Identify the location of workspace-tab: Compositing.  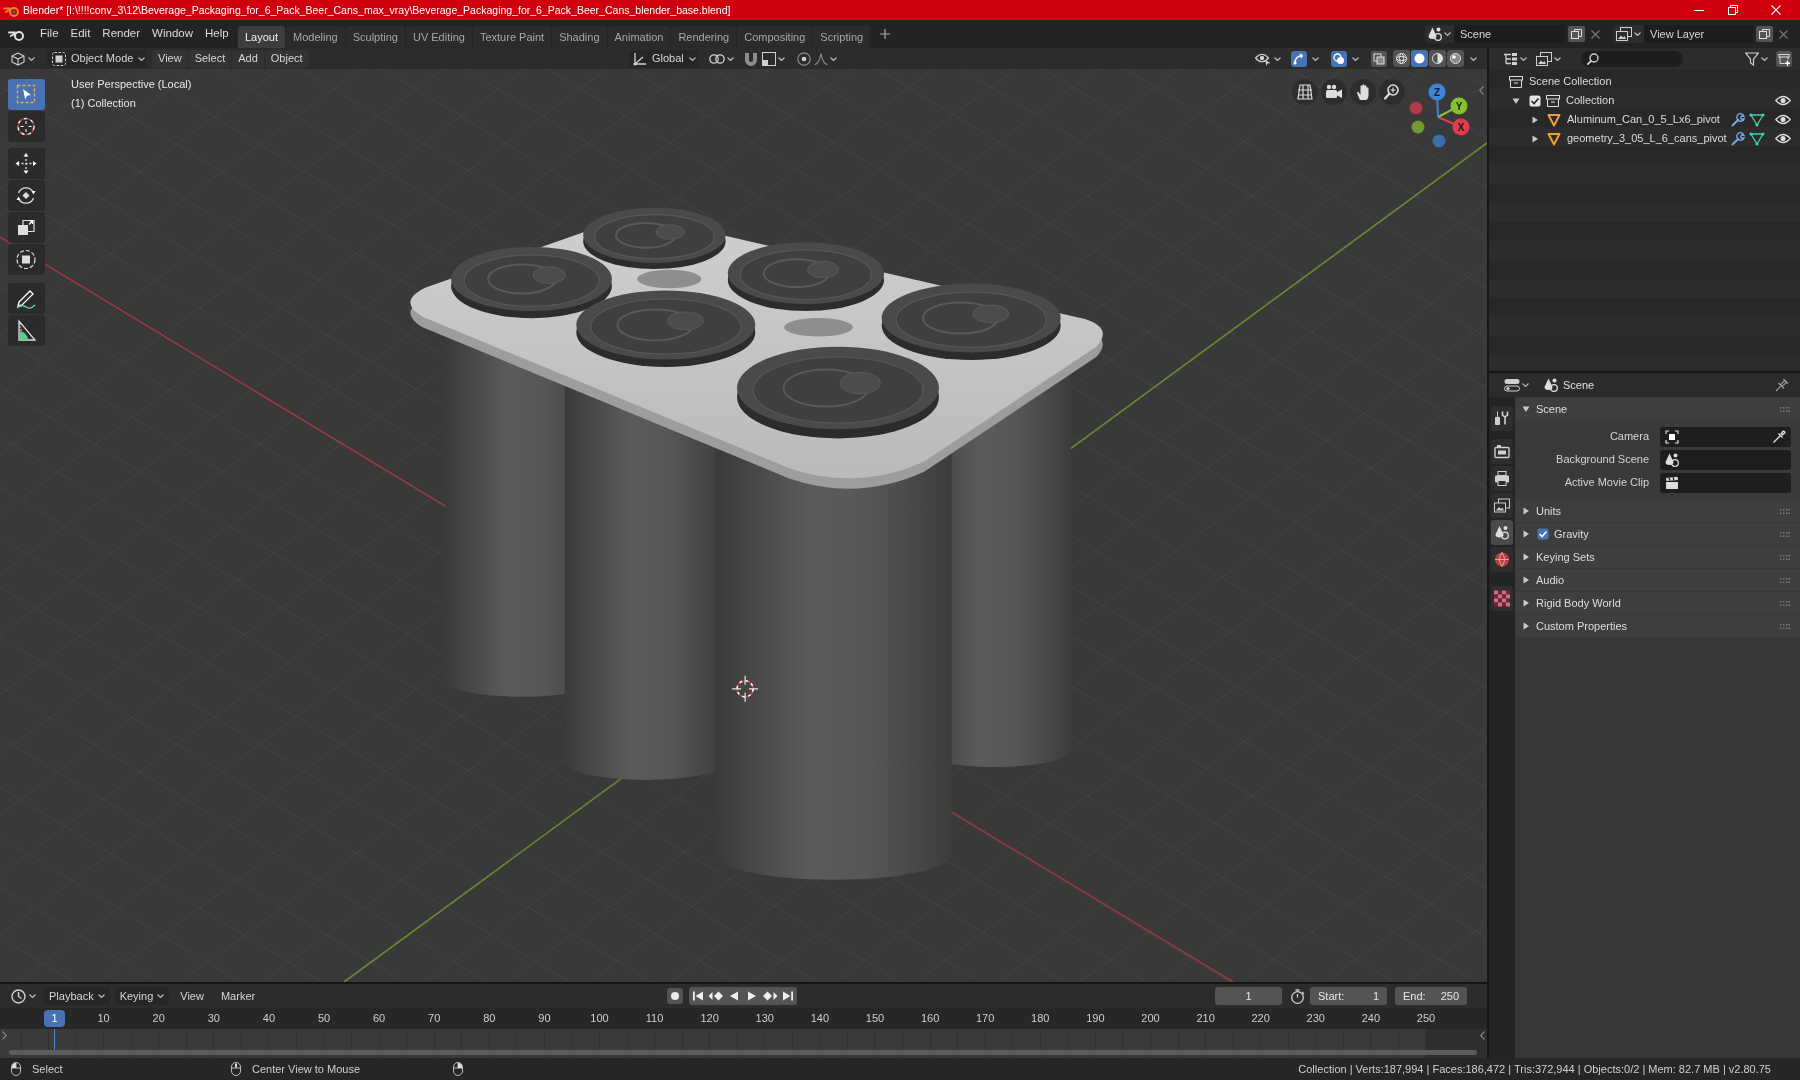
(775, 37).